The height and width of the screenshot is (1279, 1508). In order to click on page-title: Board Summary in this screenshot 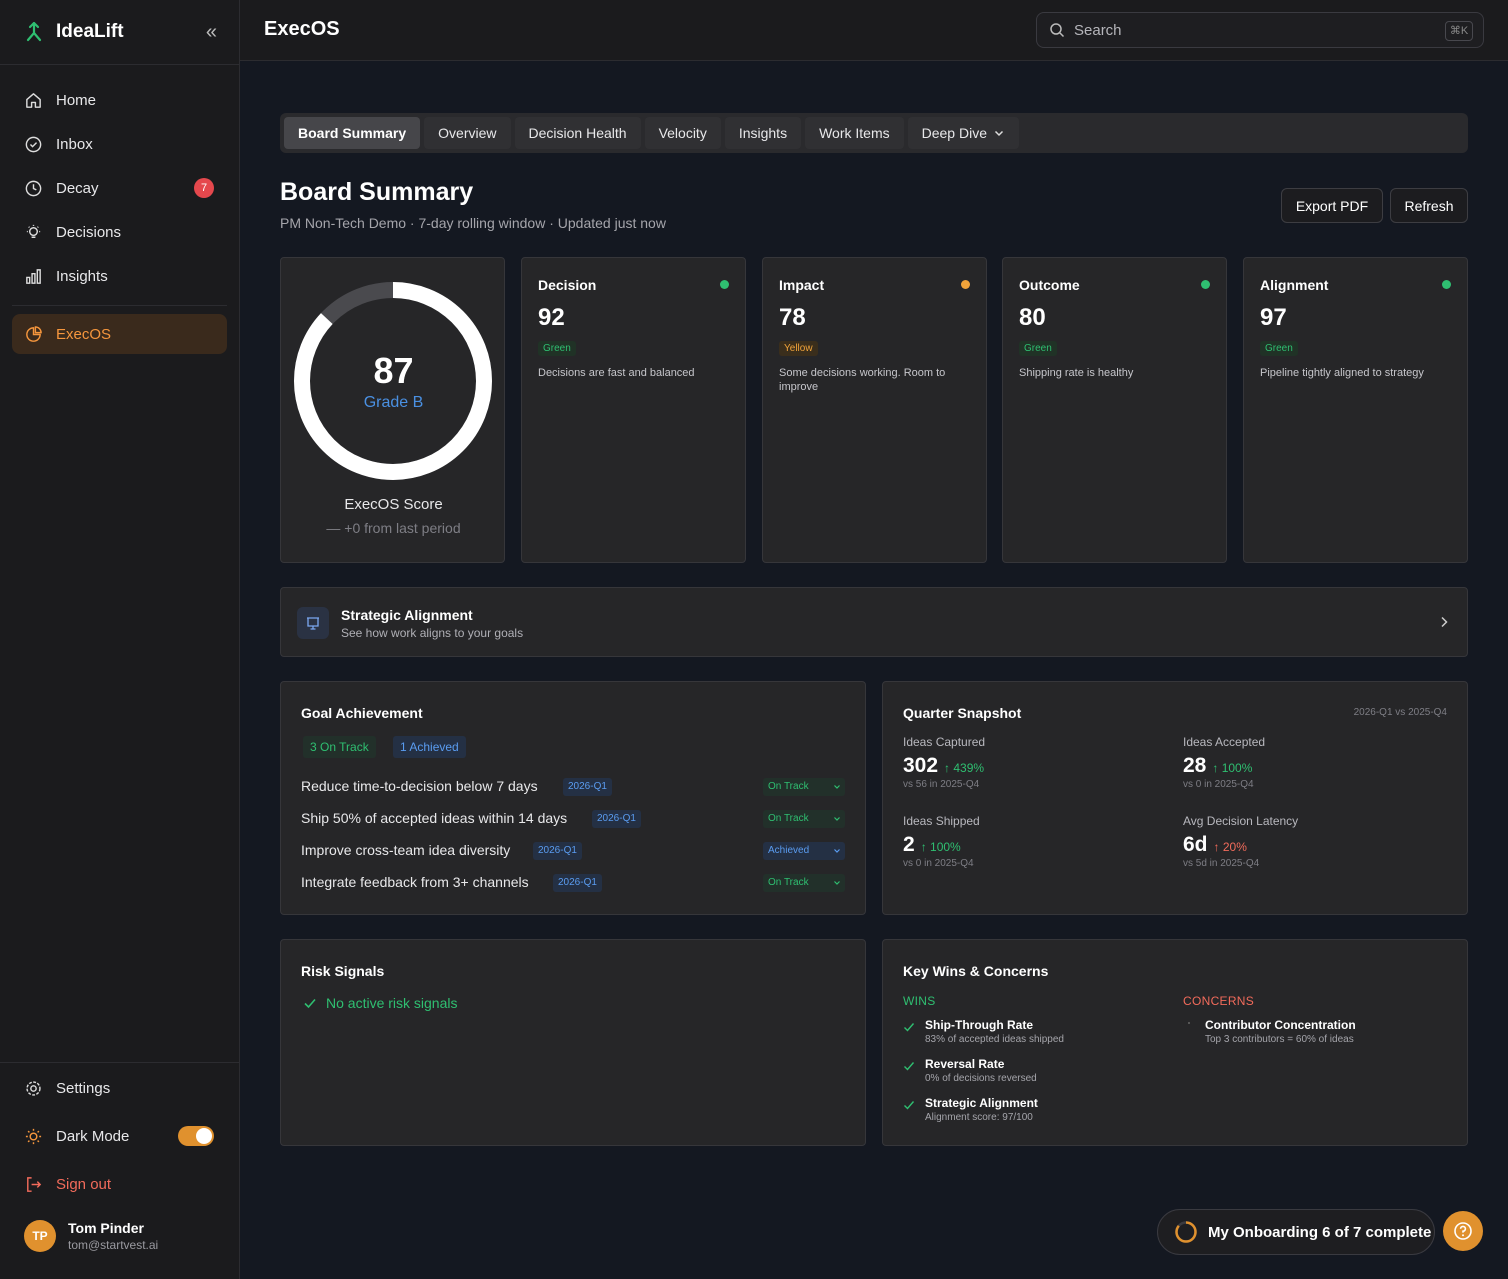, I will do `click(377, 192)`.